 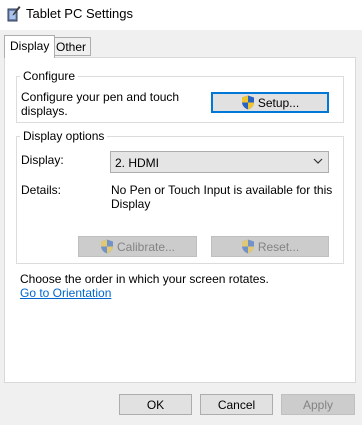 I want to click on apply-button: Apply, so click(x=318, y=404).